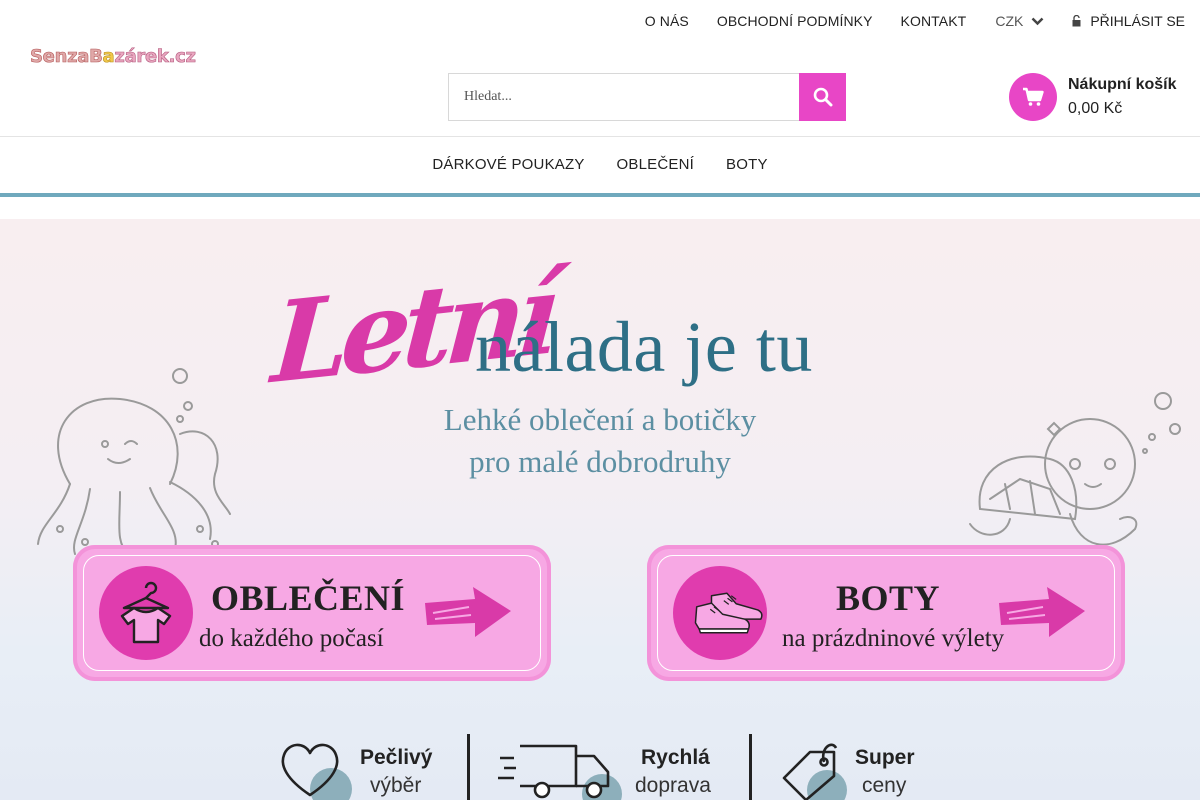 The height and width of the screenshot is (800, 1200). I want to click on cart-summary: Nákupní košík 0,00 Kč, so click(1122, 97).